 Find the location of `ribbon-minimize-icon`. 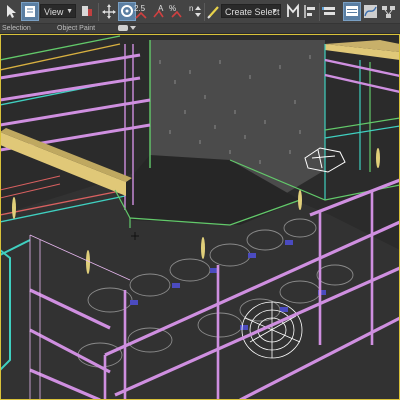

ribbon-minimize-icon is located at coordinates (127, 28).